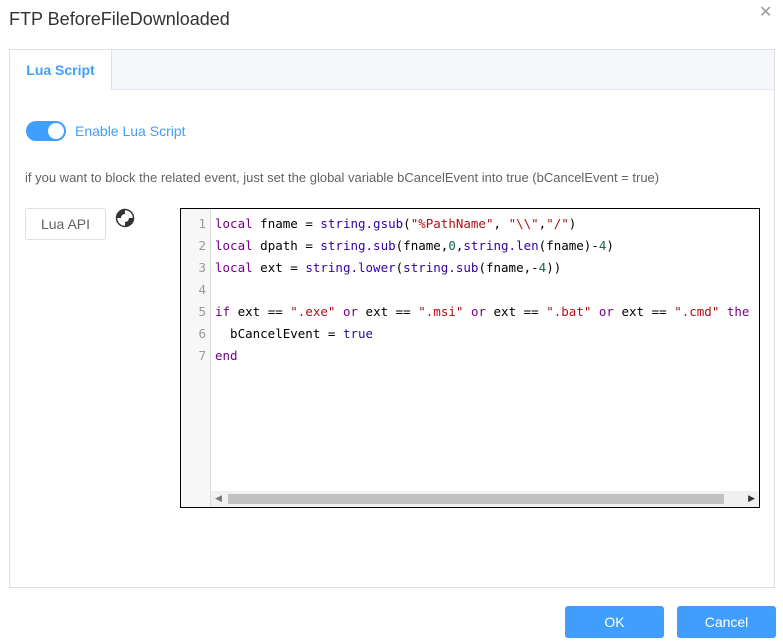 Image resolution: width=783 pixels, height=641 pixels. Describe the element at coordinates (202, 245) in the screenshot. I see `line-number: 2` at that location.